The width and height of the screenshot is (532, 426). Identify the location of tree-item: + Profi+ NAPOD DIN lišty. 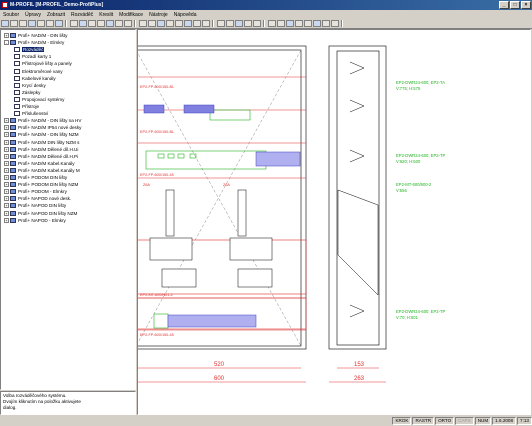
(35, 205).